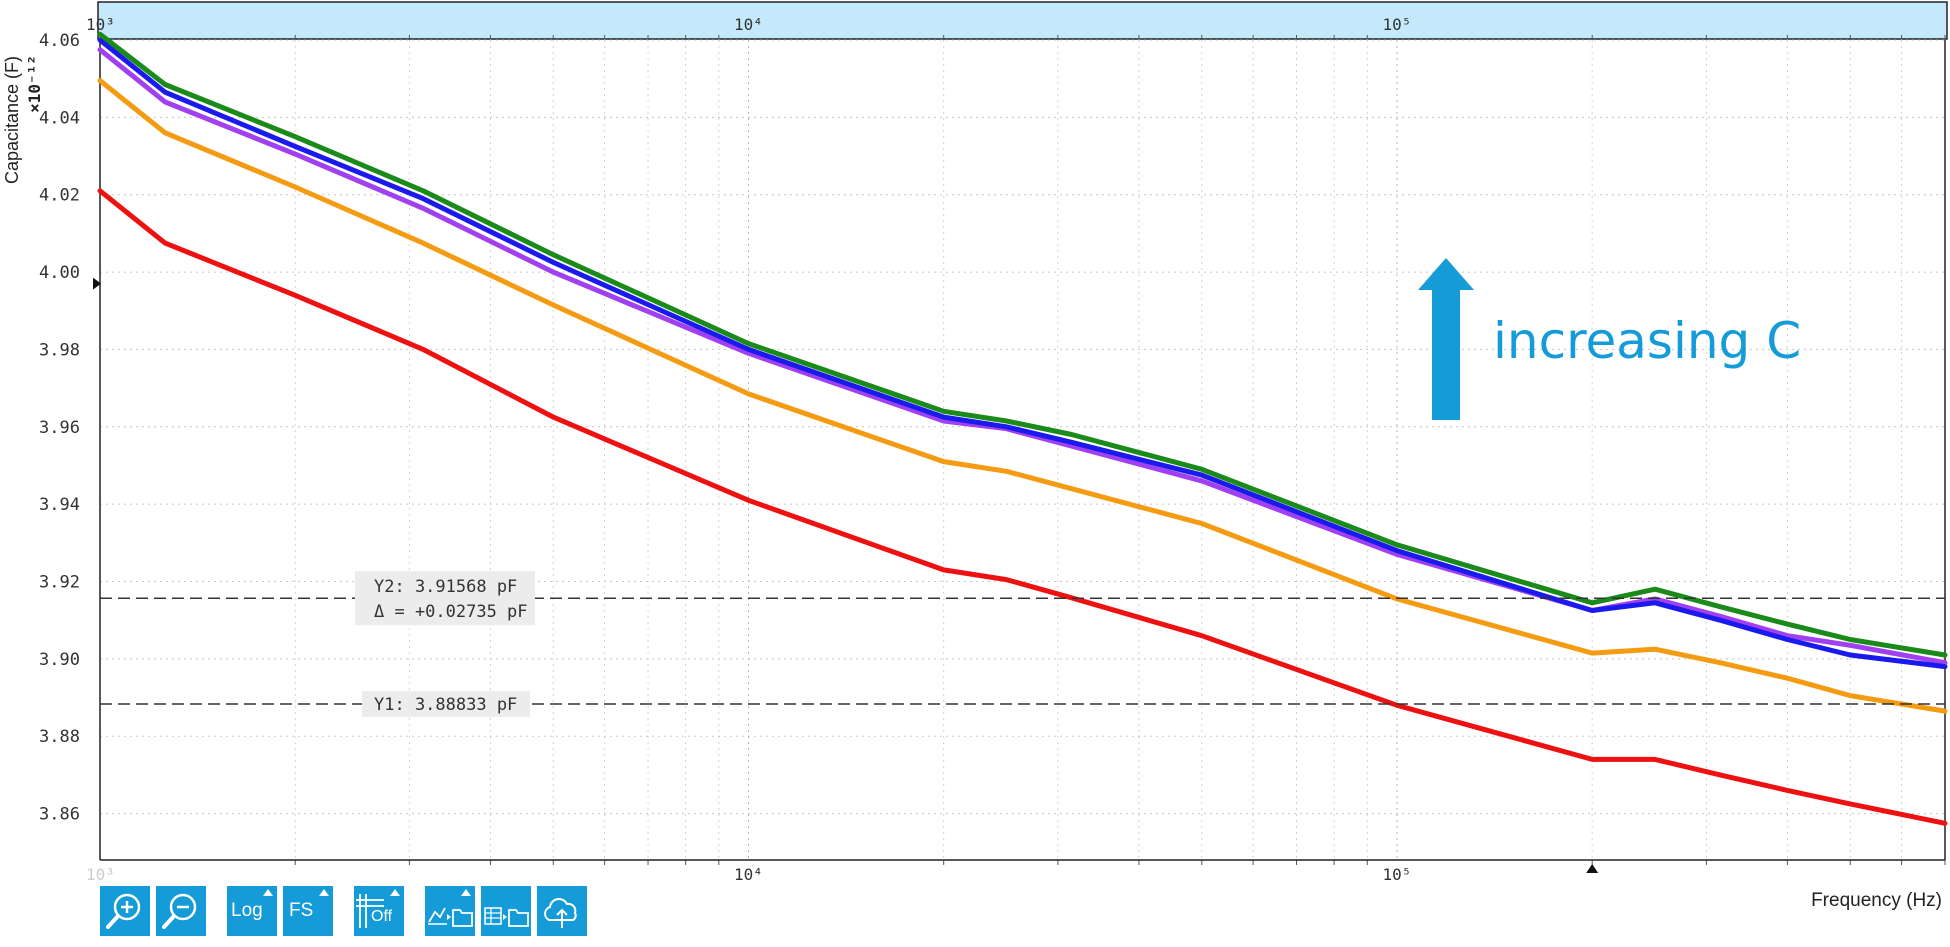 The image size is (1950, 947). Describe the element at coordinates (59, 815) in the screenshot. I see `y-tick-label: 3.86` at that location.